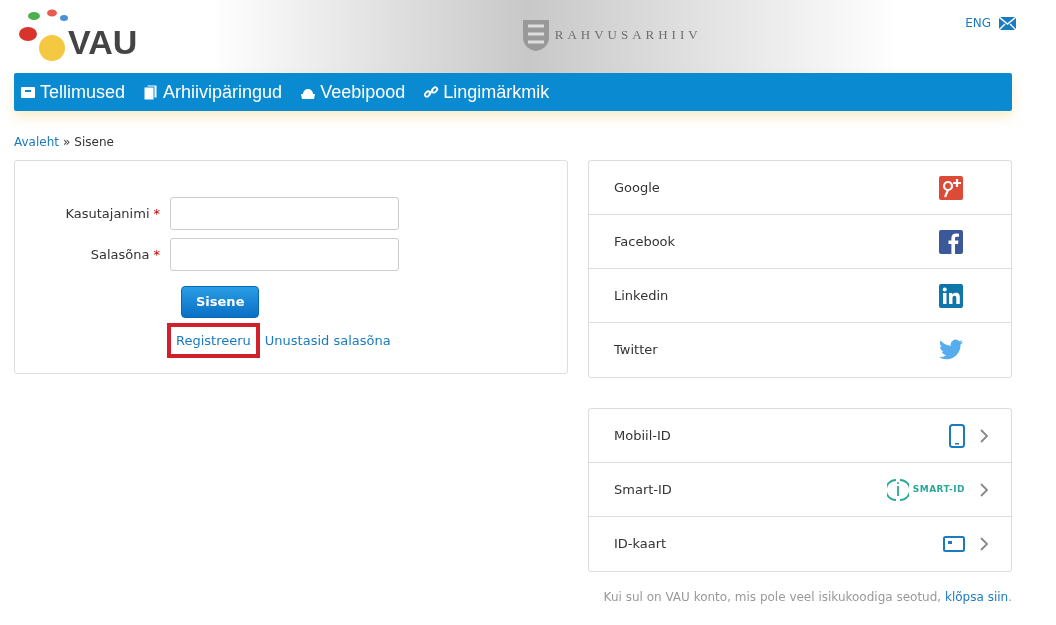 The width and height of the screenshot is (1056, 625). Describe the element at coordinates (220, 302) in the screenshot. I see `login-button: Sisene` at that location.